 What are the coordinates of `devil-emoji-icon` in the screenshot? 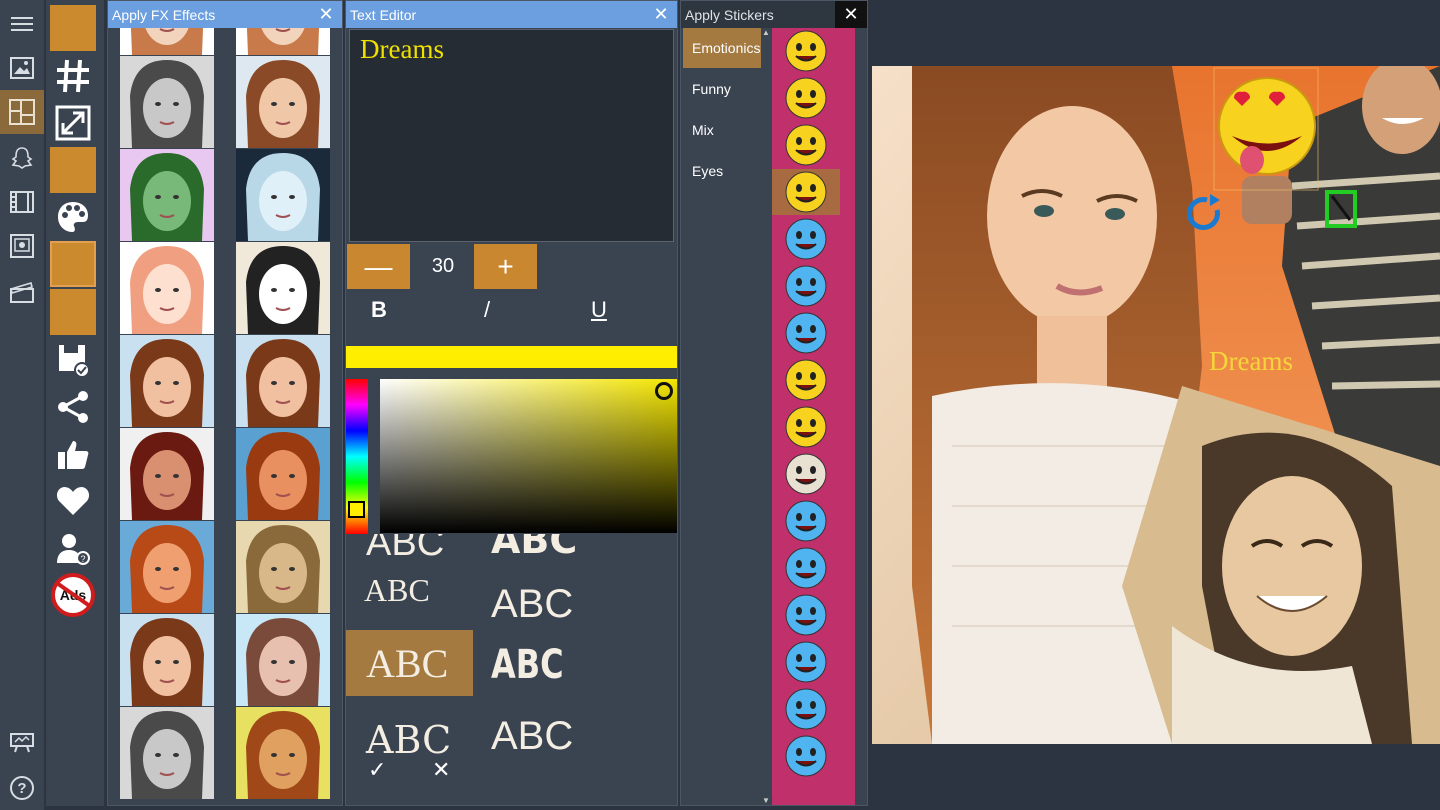 It's located at (806, 521).